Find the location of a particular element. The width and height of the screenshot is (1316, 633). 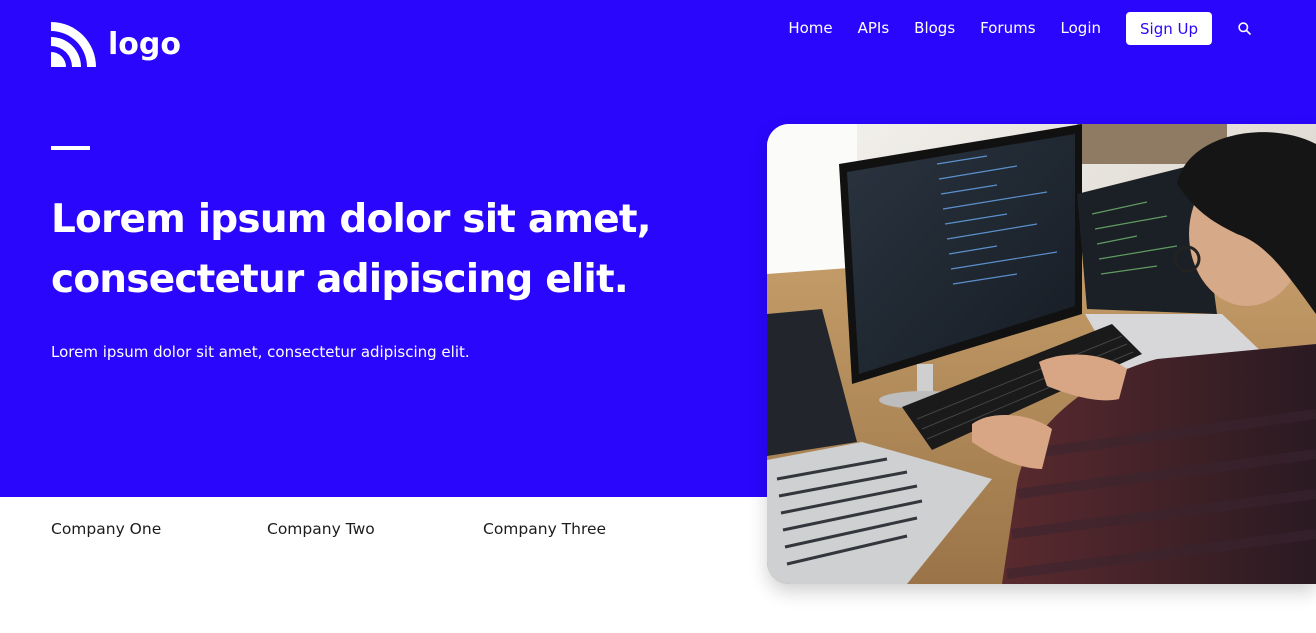

headline-accent-line is located at coordinates (70, 148).